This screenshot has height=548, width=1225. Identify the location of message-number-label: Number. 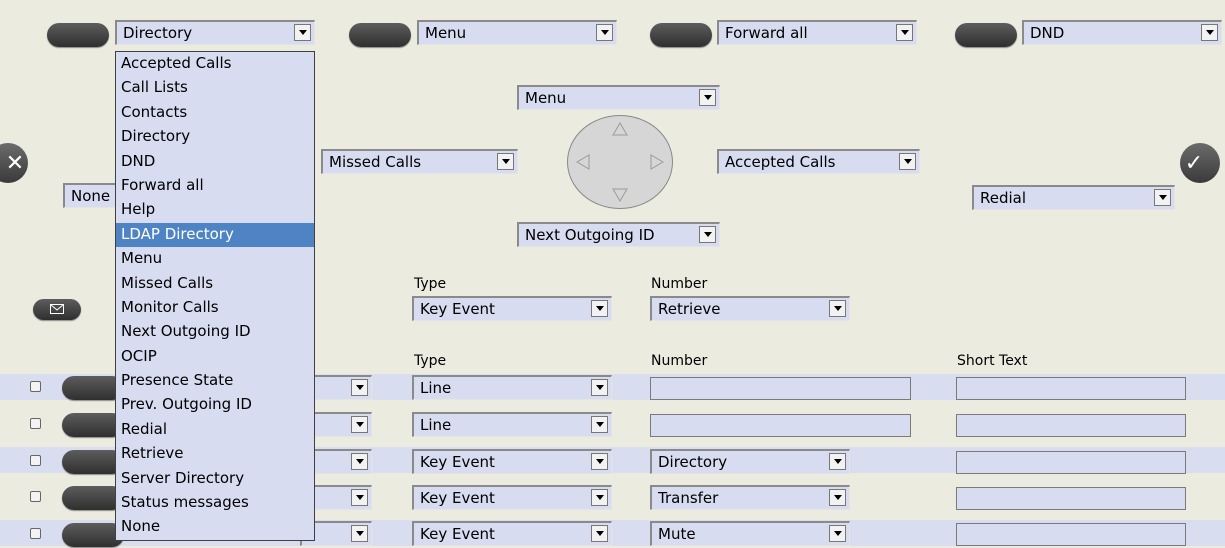
(679, 284).